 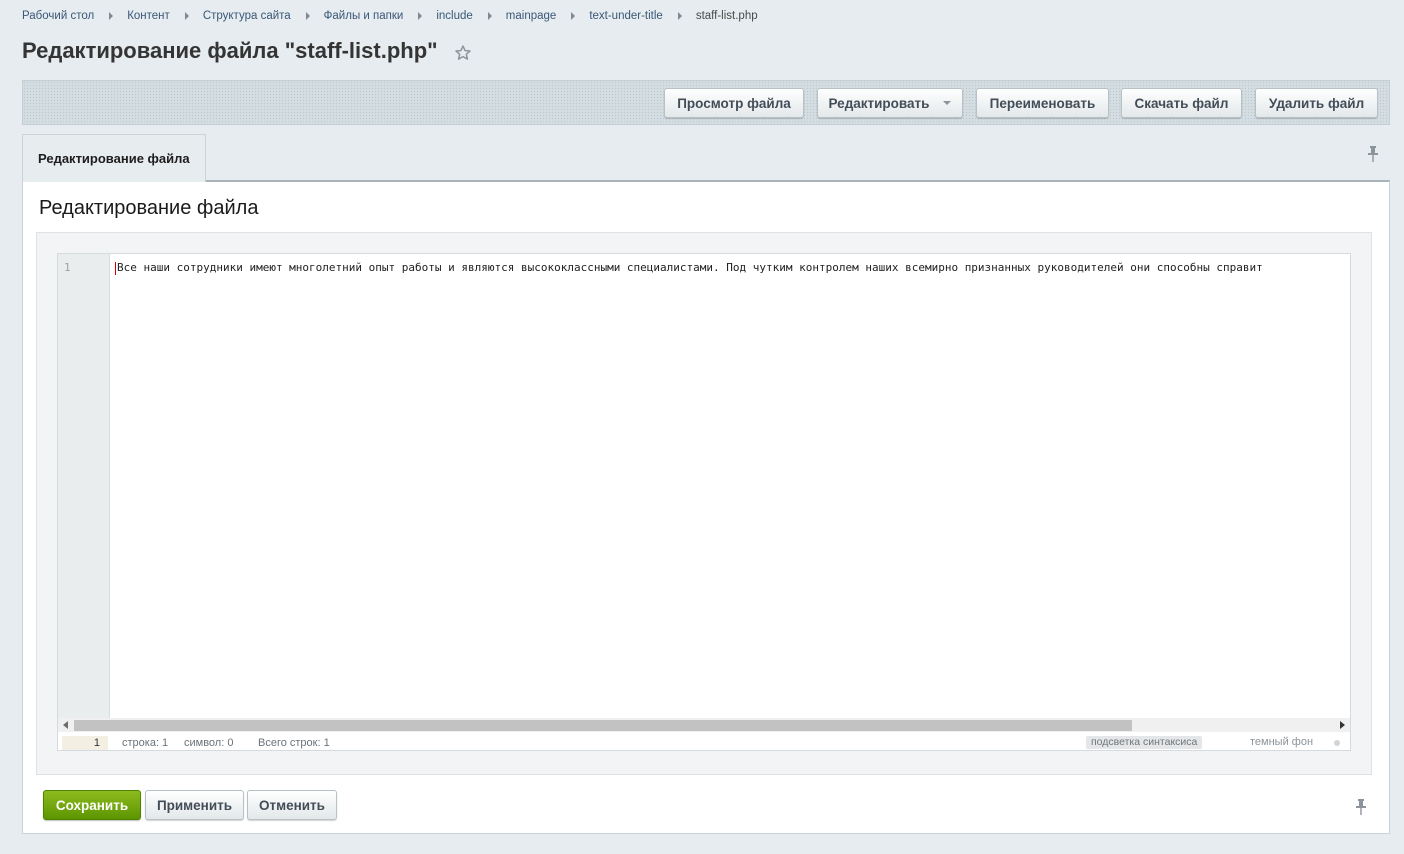 What do you see at coordinates (85, 743) in the screenshot?
I see `goto-line-input: 1` at bounding box center [85, 743].